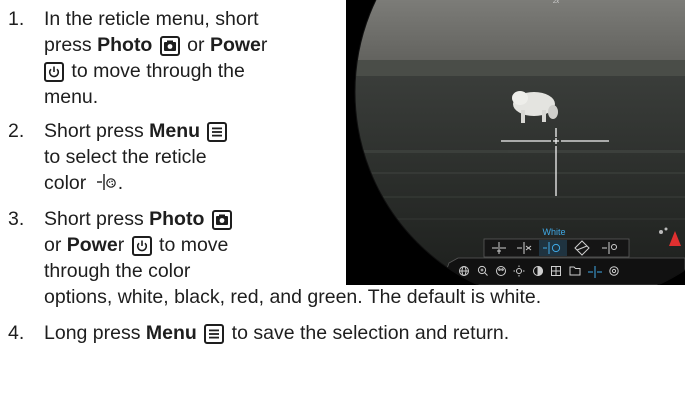  Describe the element at coordinates (139, 219) in the screenshot. I see `step-line: Short press Photo` at that location.